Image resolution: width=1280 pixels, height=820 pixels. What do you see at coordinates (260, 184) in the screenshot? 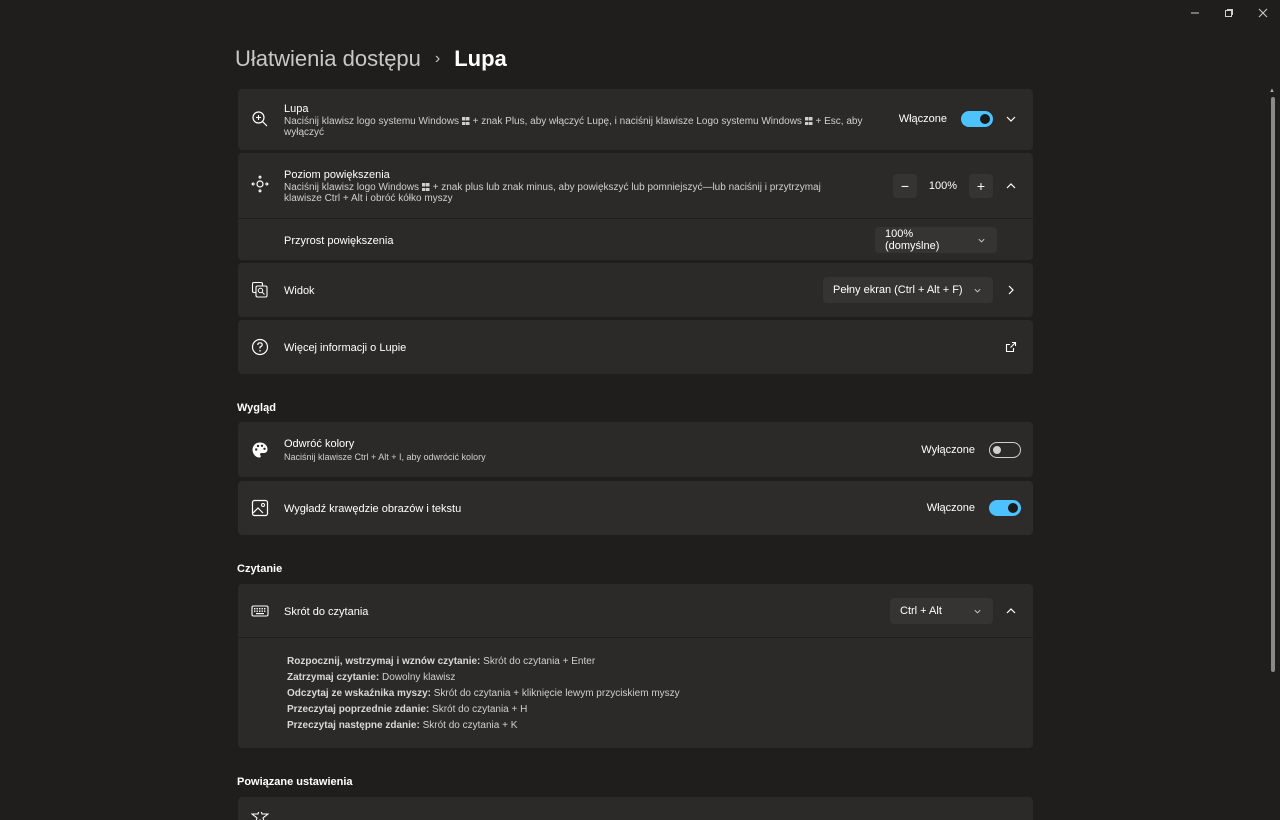
I see `move-arrows-icon` at bounding box center [260, 184].